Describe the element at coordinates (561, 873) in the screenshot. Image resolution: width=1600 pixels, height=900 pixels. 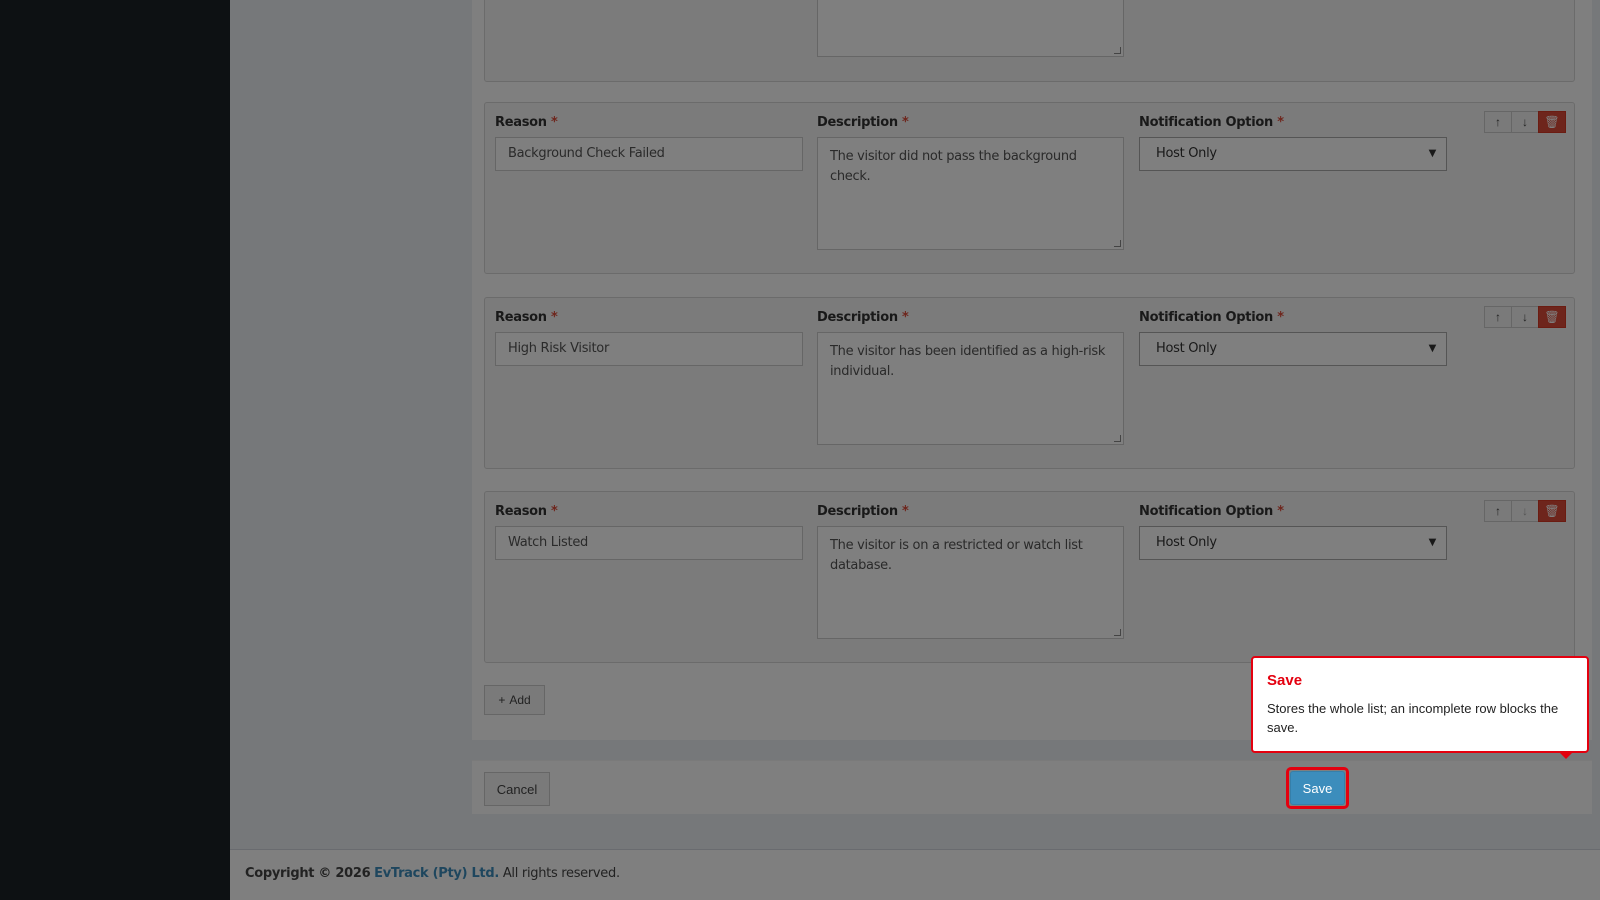
I see `rights-text: All rights reserved.` at that location.